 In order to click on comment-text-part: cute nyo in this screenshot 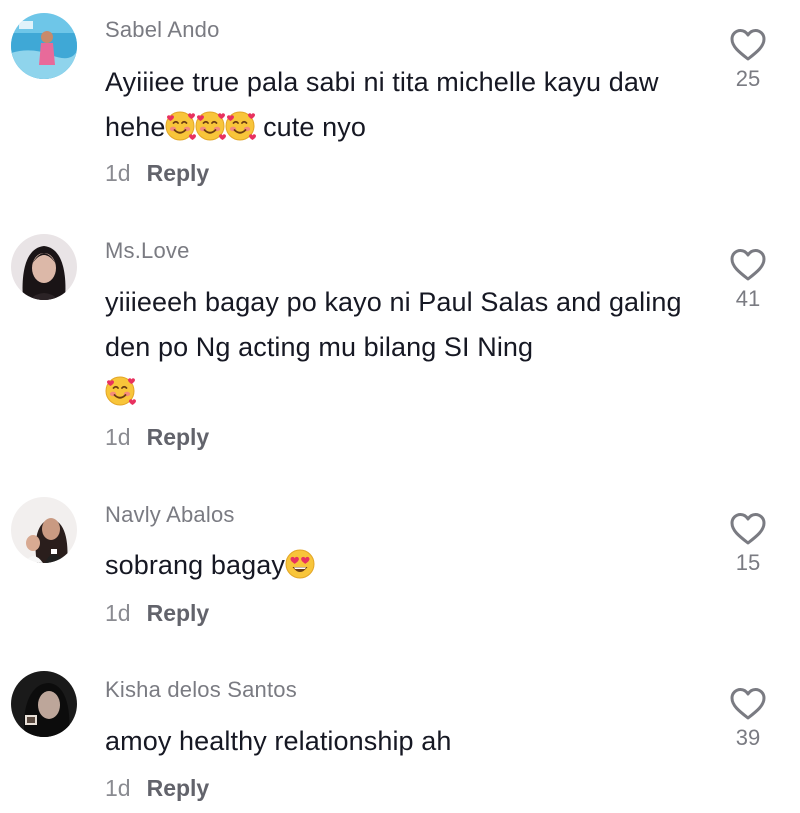, I will do `click(310, 127)`.